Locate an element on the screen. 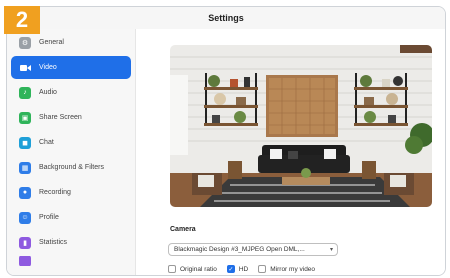 Image resolution: width=450 pixels, height=278 pixels. sidebar-item-general: ⚙ General is located at coordinates (71, 42).